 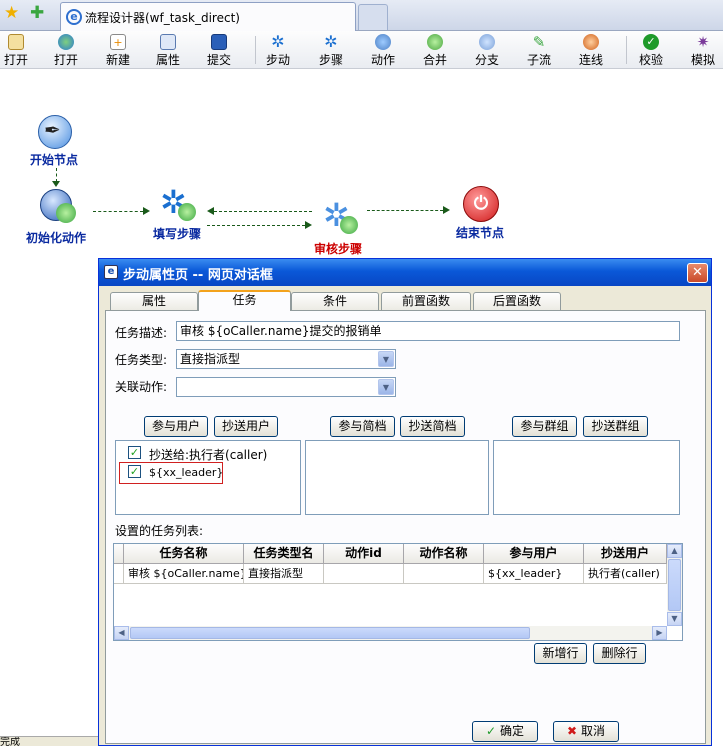 I want to click on end-node-icon: ⏻, so click(x=481, y=204).